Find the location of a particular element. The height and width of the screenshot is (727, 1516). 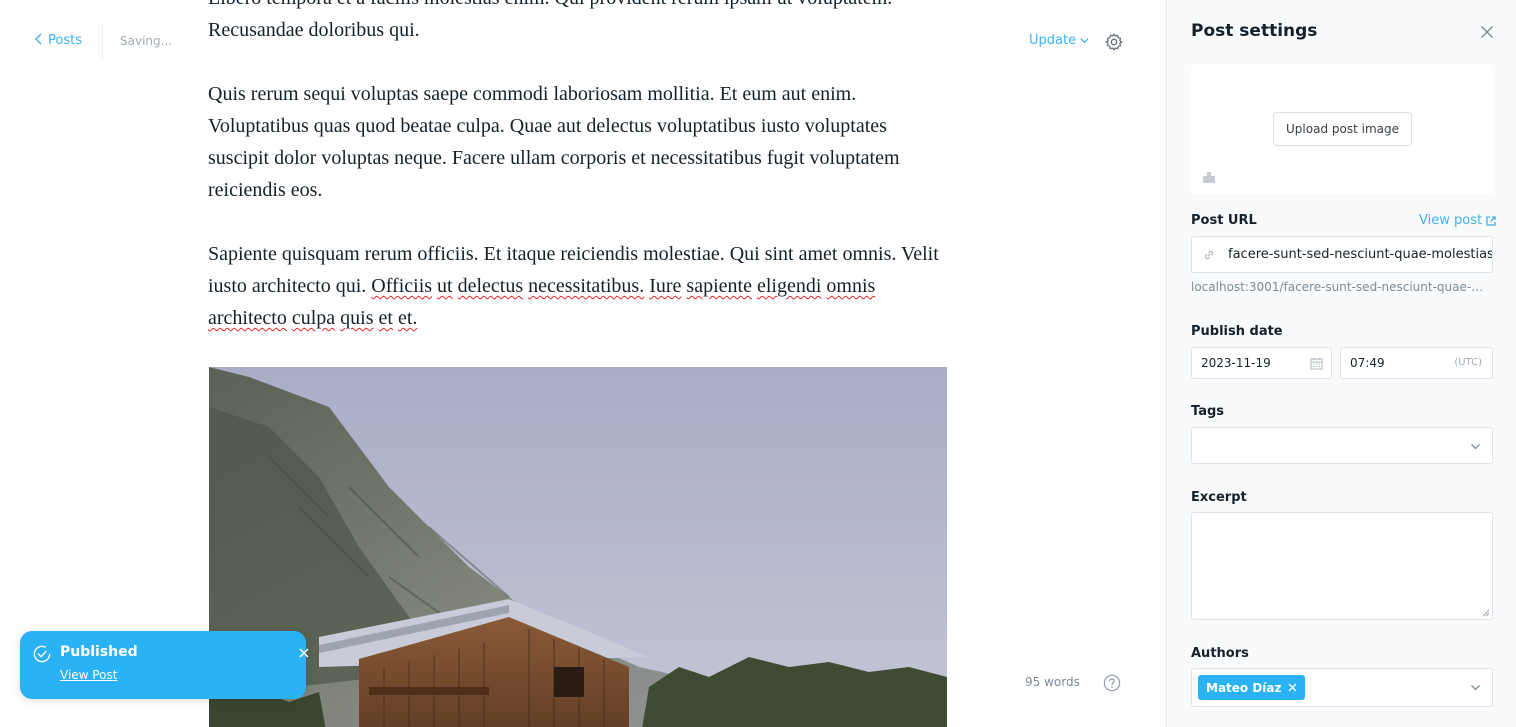

publish-time-value: 07:49 is located at coordinates (1367, 363).